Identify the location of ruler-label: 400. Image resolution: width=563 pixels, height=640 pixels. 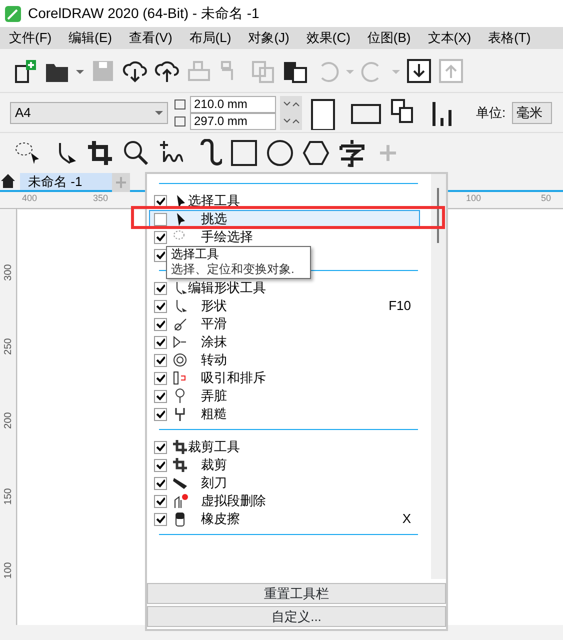
(30, 198).